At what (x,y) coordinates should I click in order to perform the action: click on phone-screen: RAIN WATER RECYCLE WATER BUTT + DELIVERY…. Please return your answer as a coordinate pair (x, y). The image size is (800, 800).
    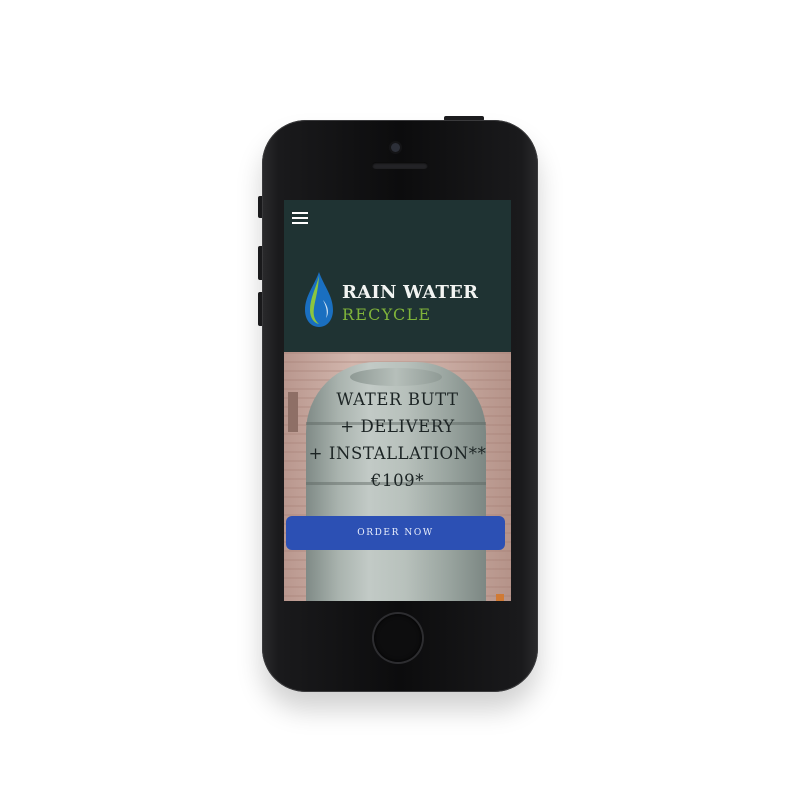
    Looking at the image, I should click on (397, 400).